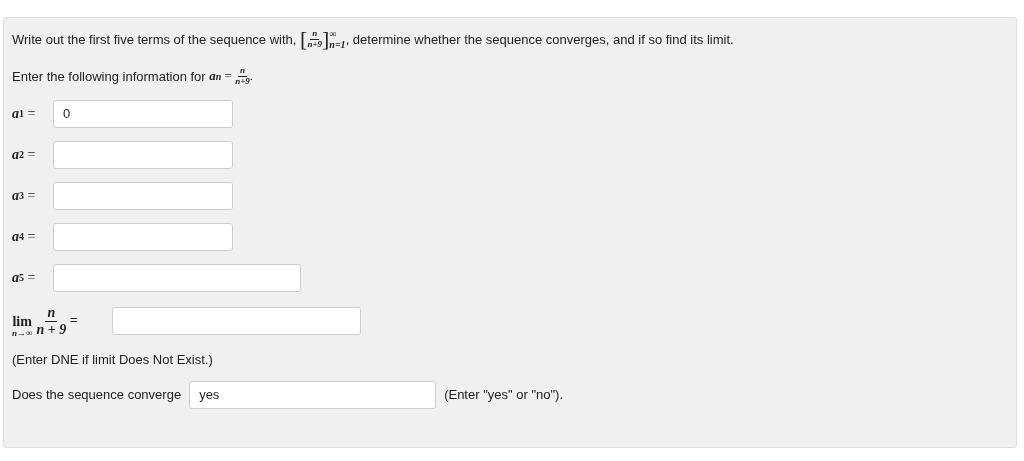  What do you see at coordinates (97, 395) in the screenshot?
I see `question-label: Does the sequence converge` at bounding box center [97, 395].